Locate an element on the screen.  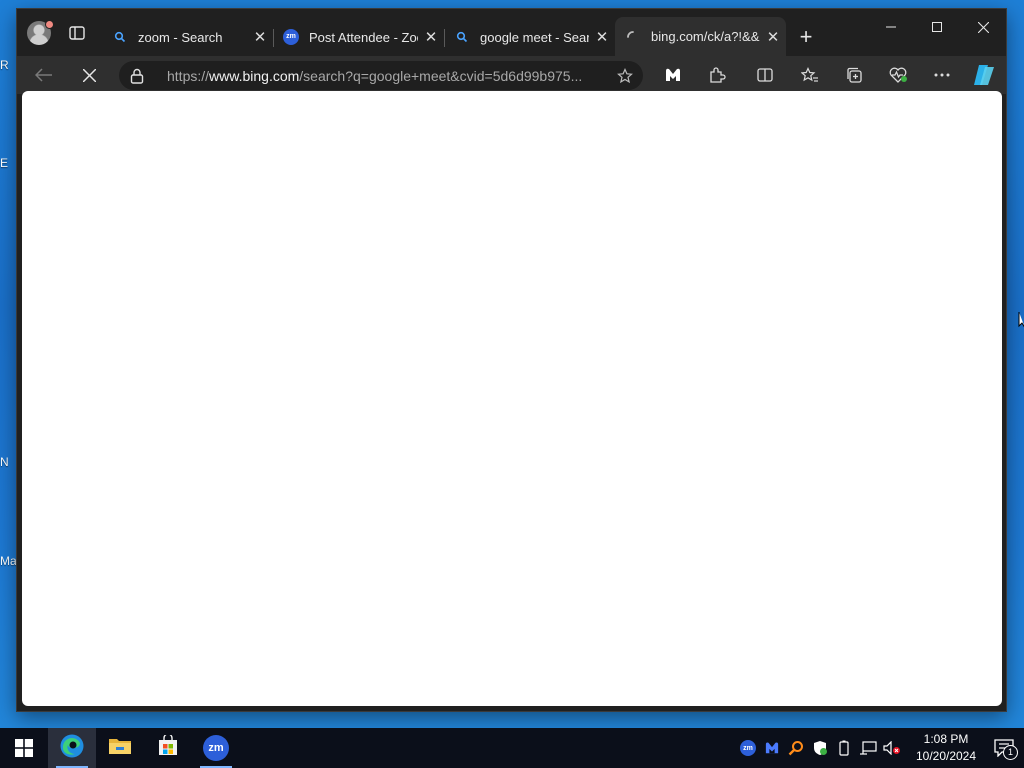
store-icon is located at coordinates (168, 747).